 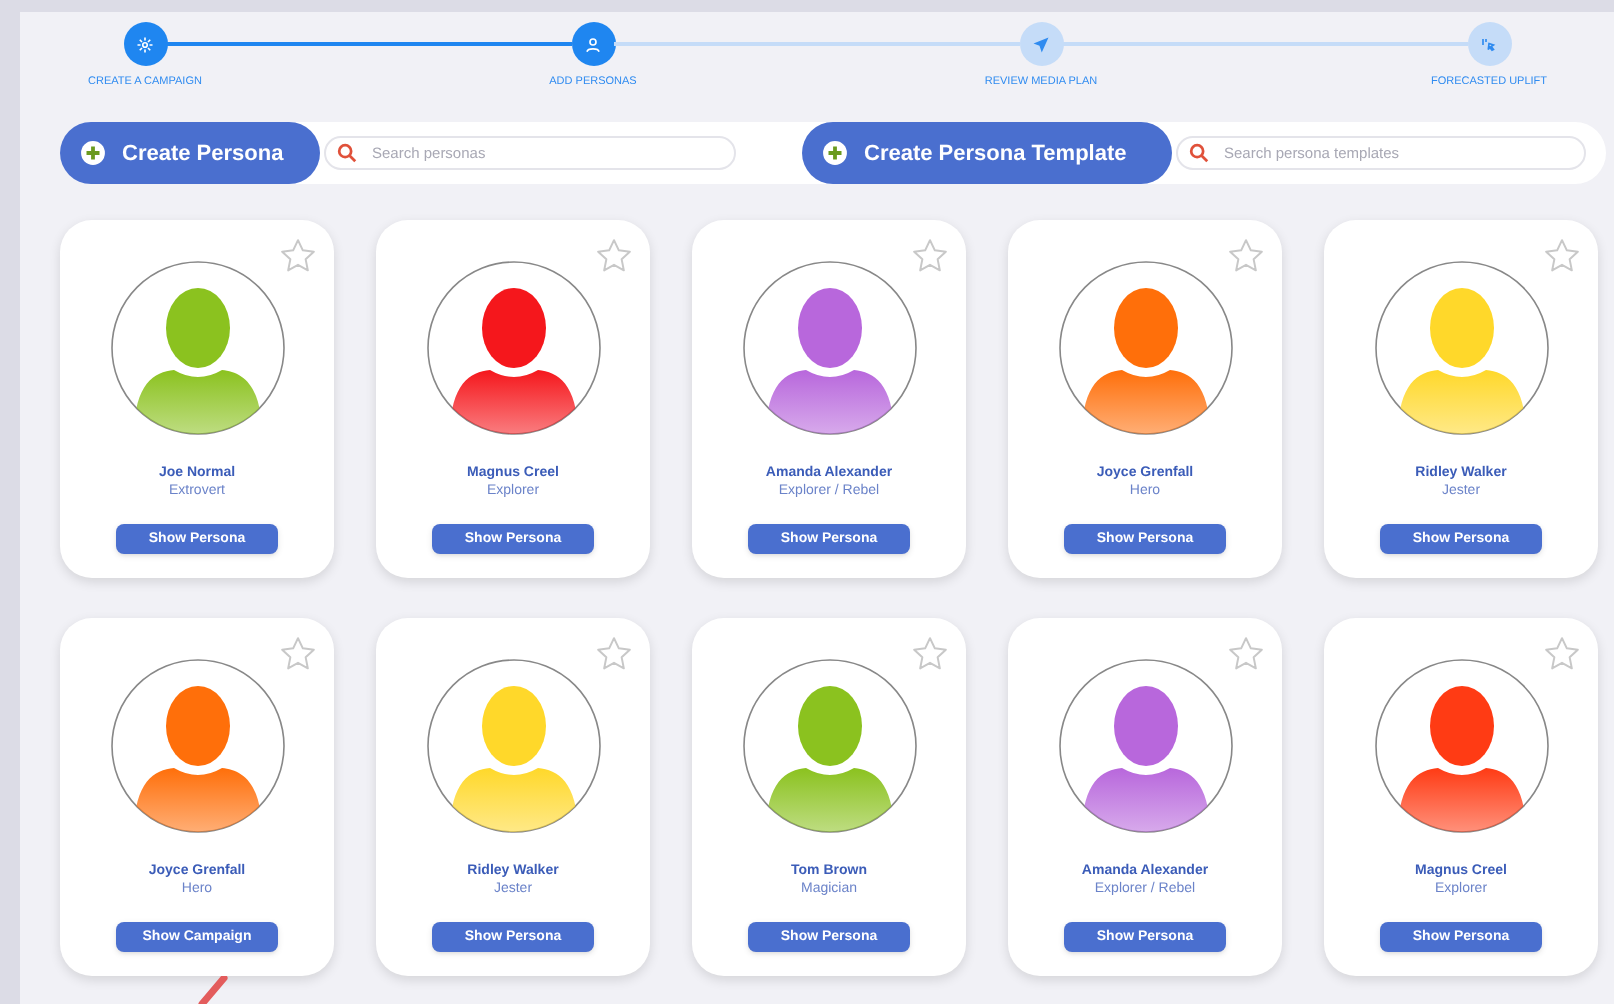 I want to click on pen-stroke, so click(x=212, y=990).